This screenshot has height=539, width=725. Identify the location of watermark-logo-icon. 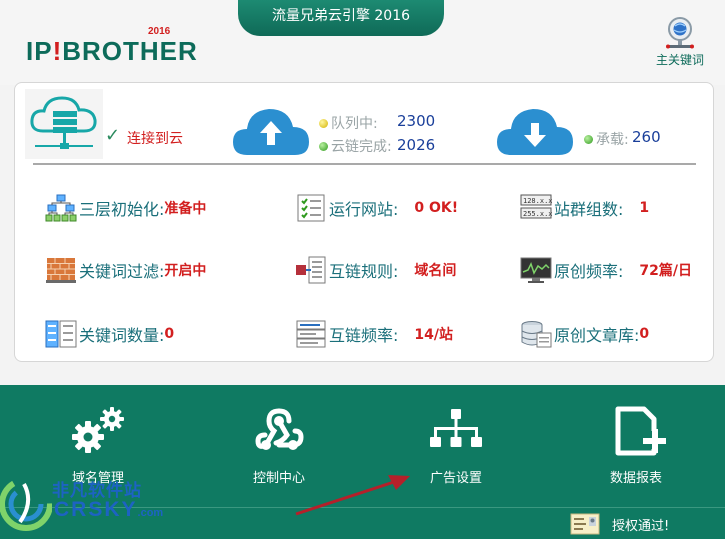
(26, 504).